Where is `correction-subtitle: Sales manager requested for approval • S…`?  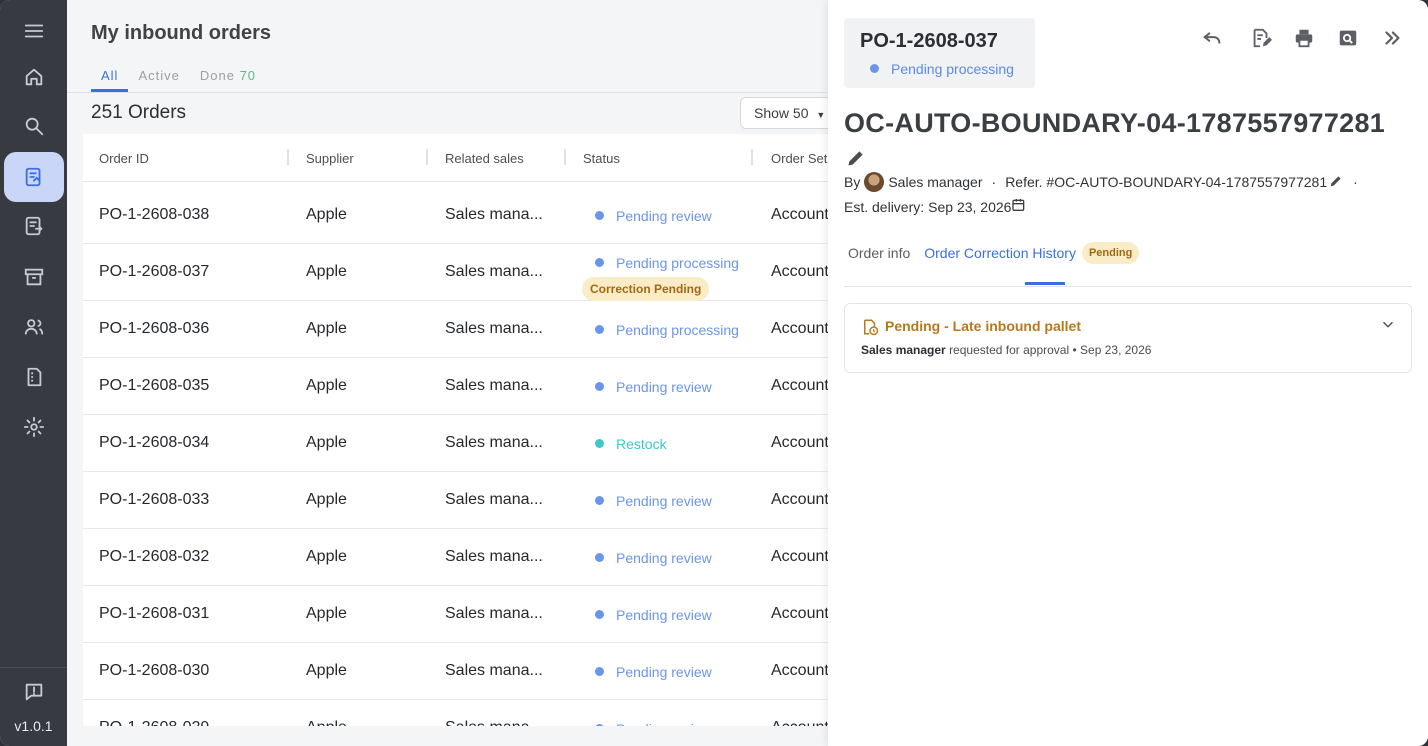 correction-subtitle: Sales manager requested for approval • S… is located at coordinates (1006, 350).